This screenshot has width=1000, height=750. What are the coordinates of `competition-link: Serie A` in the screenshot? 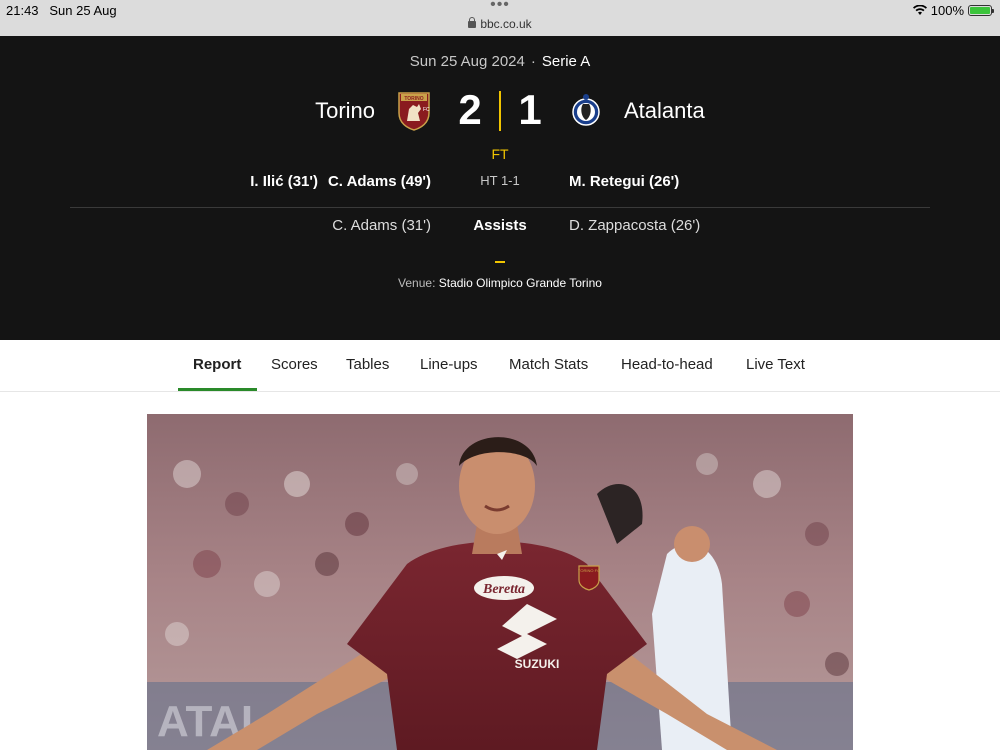 It's located at (566, 61).